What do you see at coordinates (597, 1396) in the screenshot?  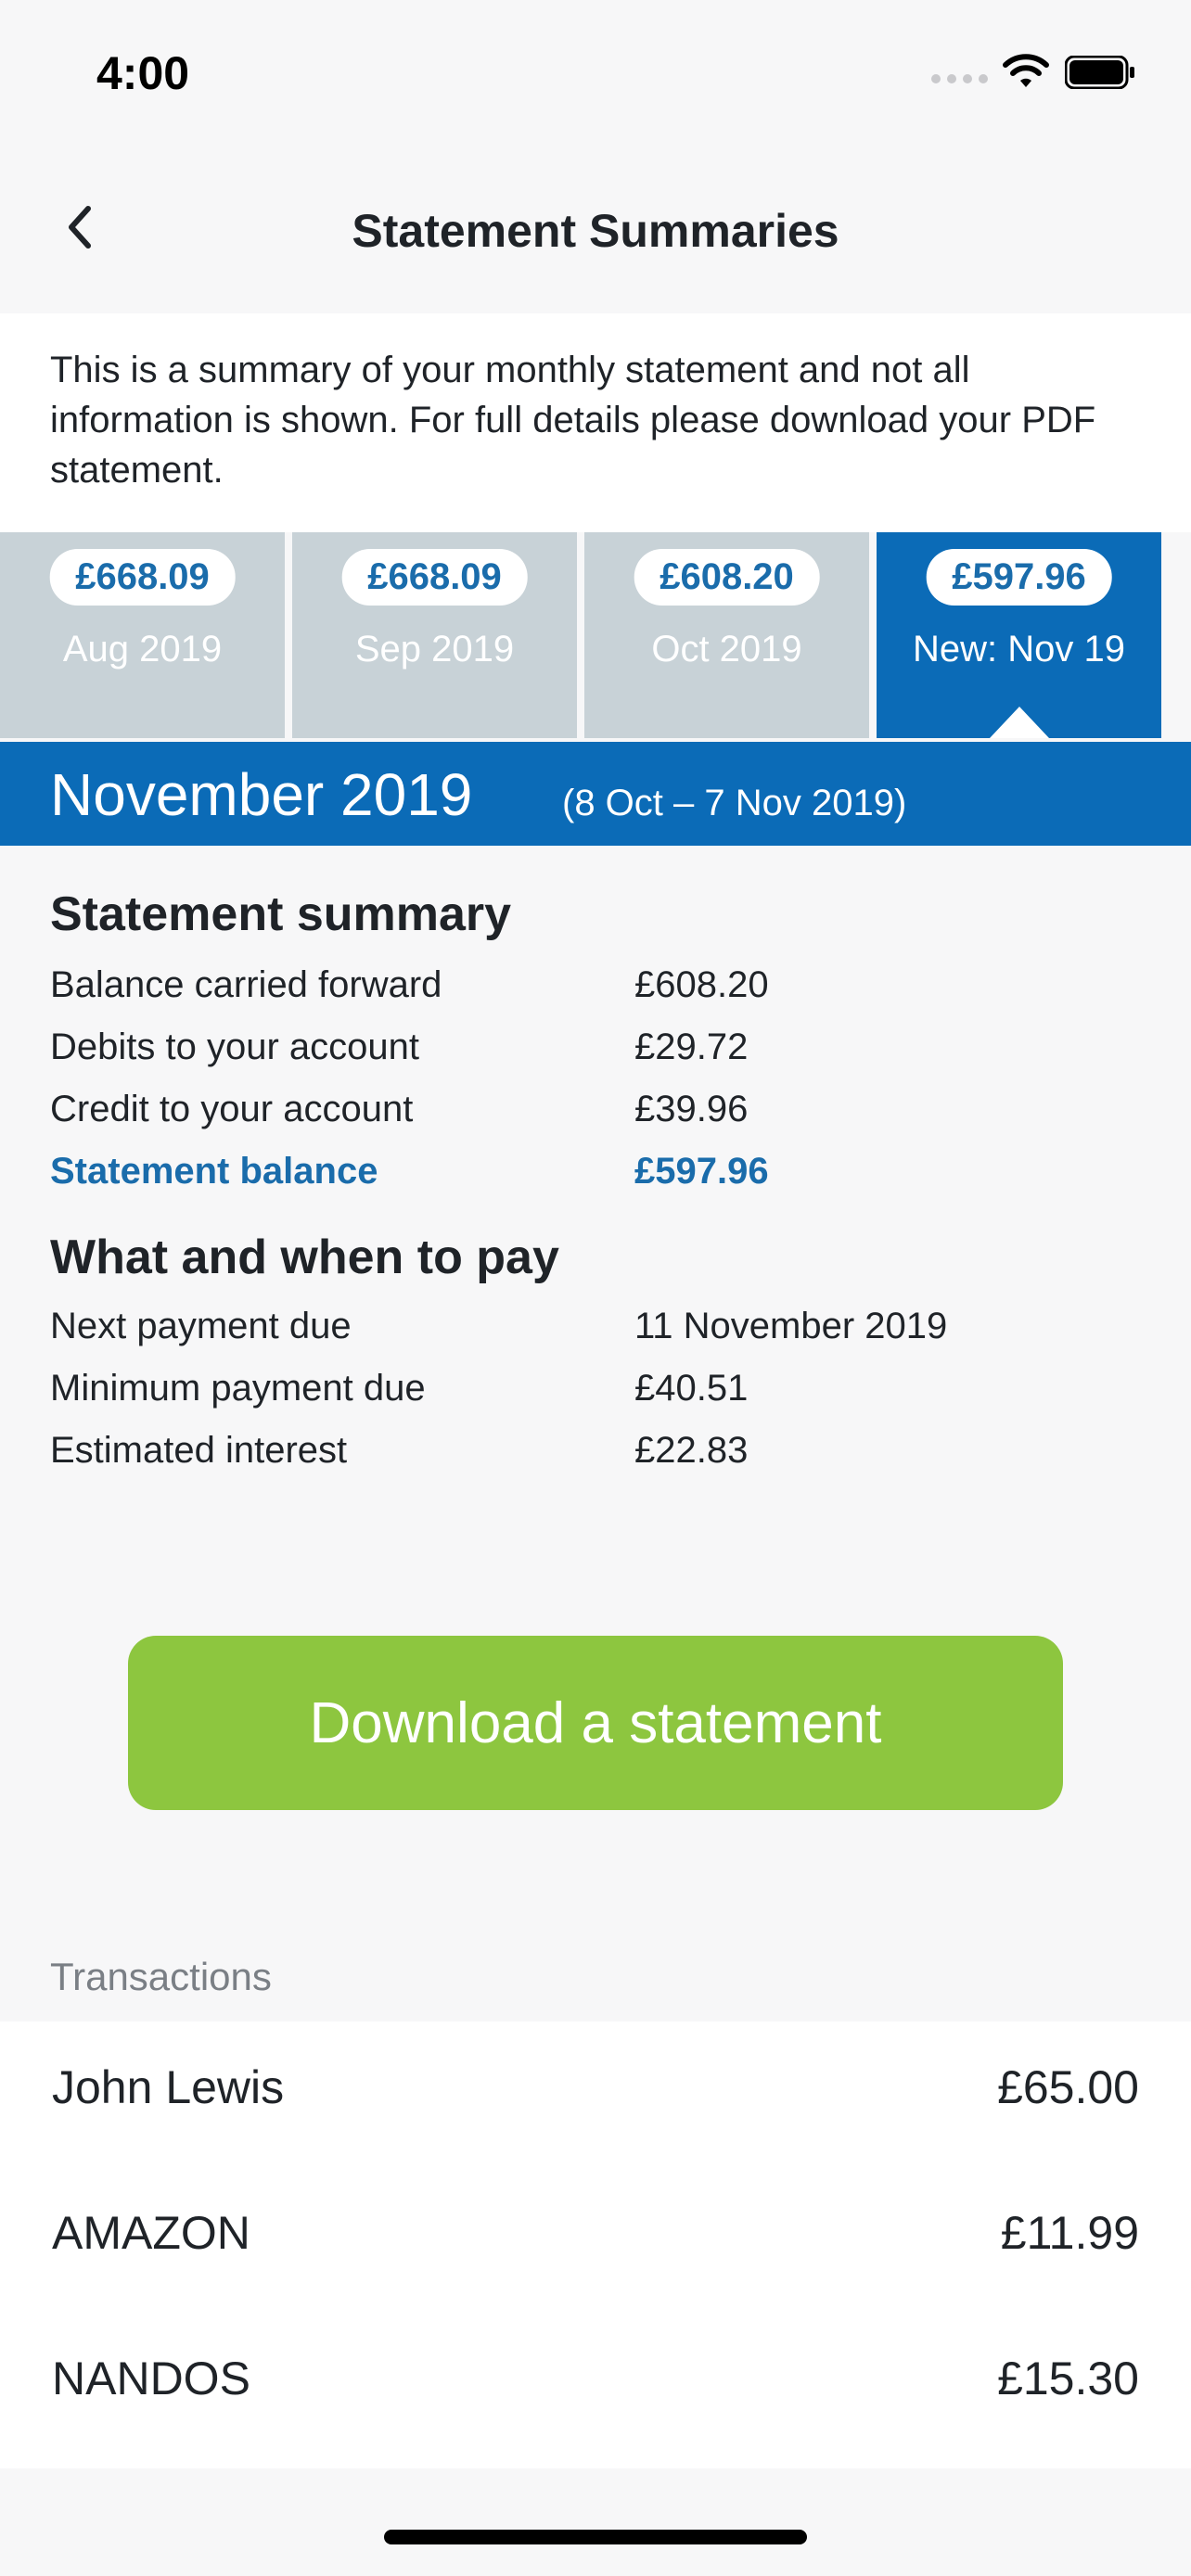 I see `pay-row: Minimum payment due £40.51` at bounding box center [597, 1396].